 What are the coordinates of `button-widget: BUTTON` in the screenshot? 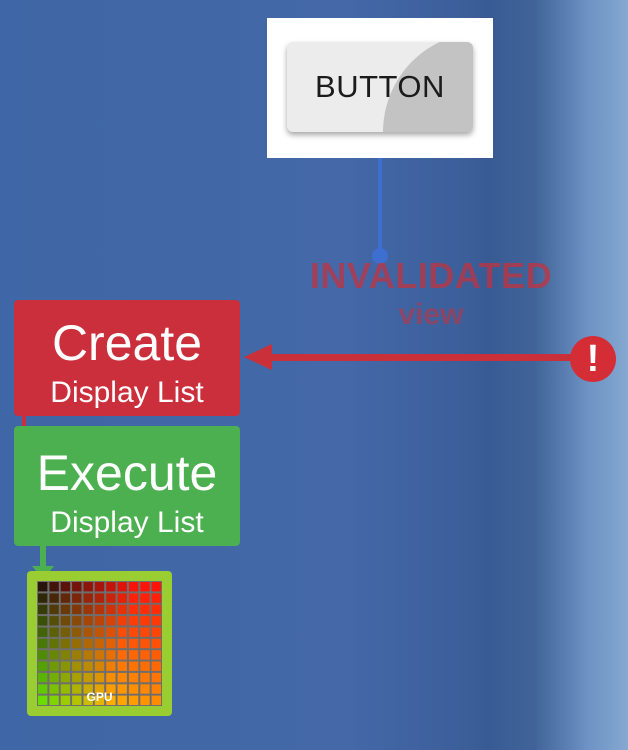 It's located at (380, 87).